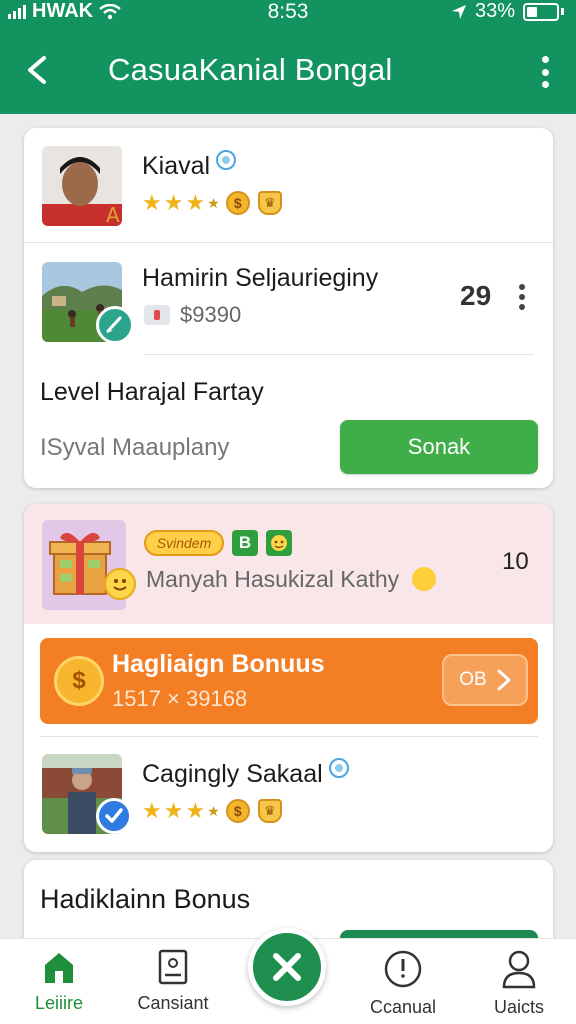 Image resolution: width=576 pixels, height=1024 pixels. What do you see at coordinates (135, 447) in the screenshot?
I see `level-subtitle: ISyval Maauplany` at bounding box center [135, 447].